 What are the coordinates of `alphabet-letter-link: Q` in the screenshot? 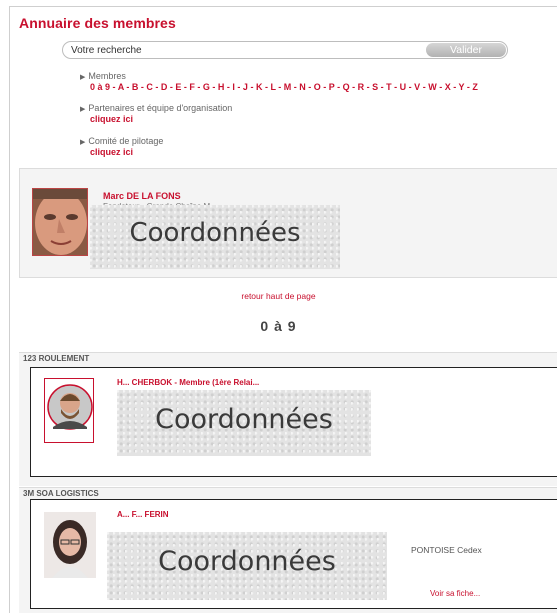 It's located at (346, 87).